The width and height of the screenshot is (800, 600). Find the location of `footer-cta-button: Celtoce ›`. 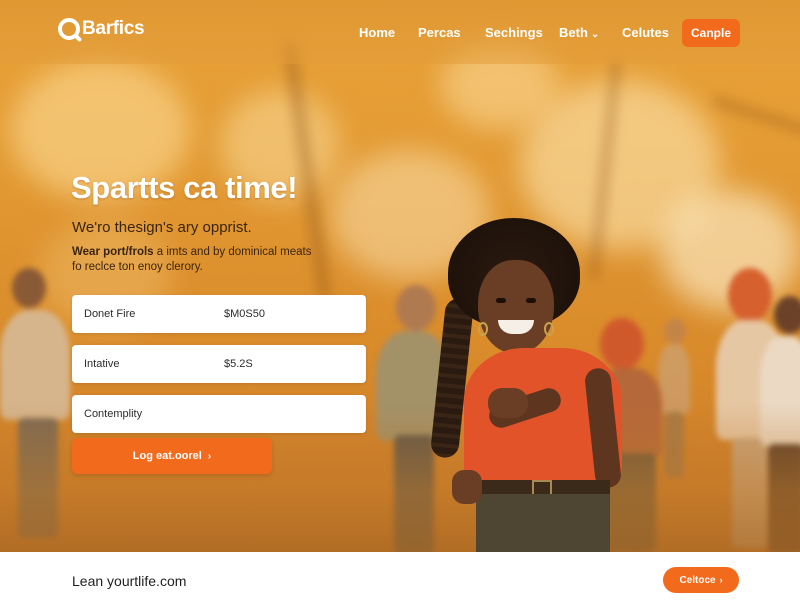

footer-cta-button: Celtoce › is located at coordinates (701, 580).